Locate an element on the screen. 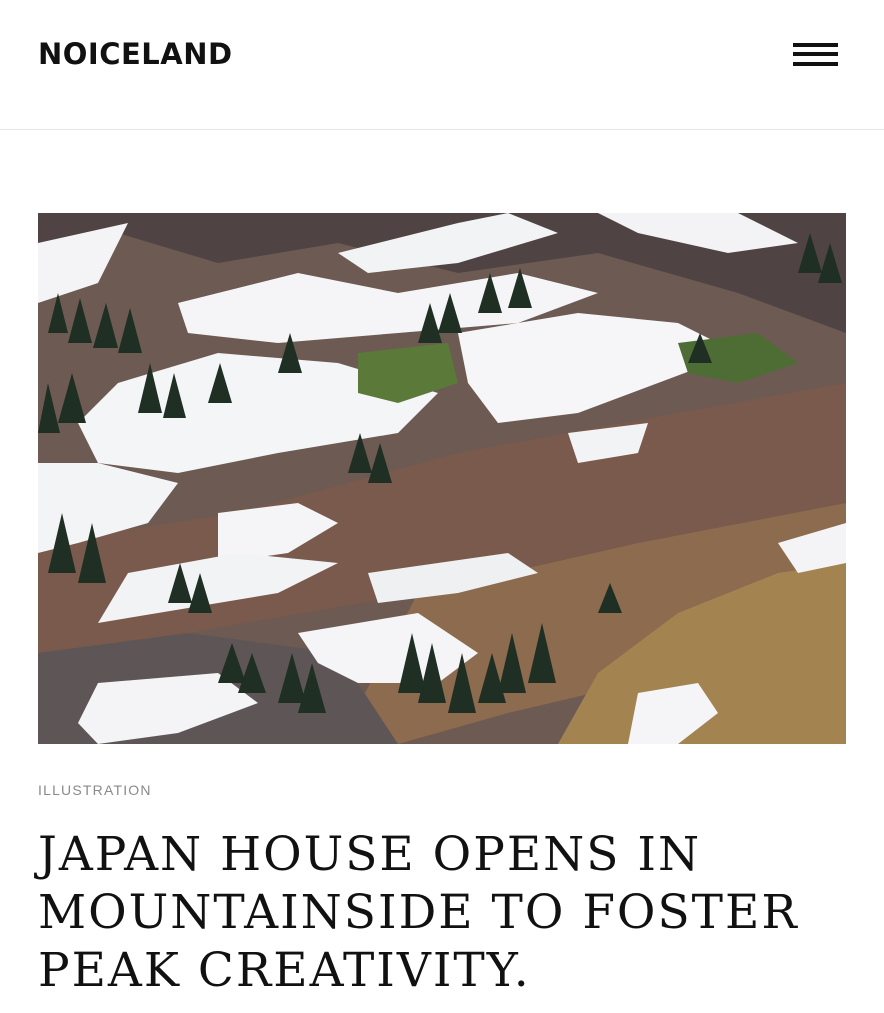 The height and width of the screenshot is (1013, 884). site-logo: NOICELAND is located at coordinates (135, 54).